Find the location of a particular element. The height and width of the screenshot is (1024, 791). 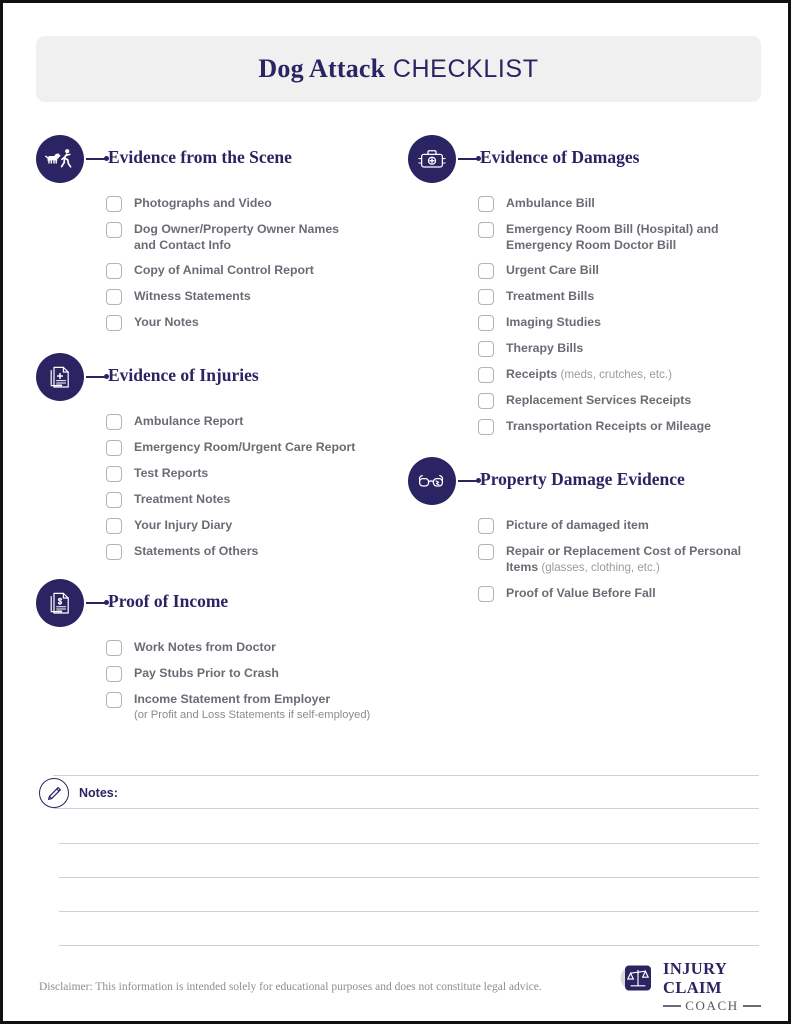

list-item-label: Pay Stubs Prior to Crash is located at coordinates (206, 673).